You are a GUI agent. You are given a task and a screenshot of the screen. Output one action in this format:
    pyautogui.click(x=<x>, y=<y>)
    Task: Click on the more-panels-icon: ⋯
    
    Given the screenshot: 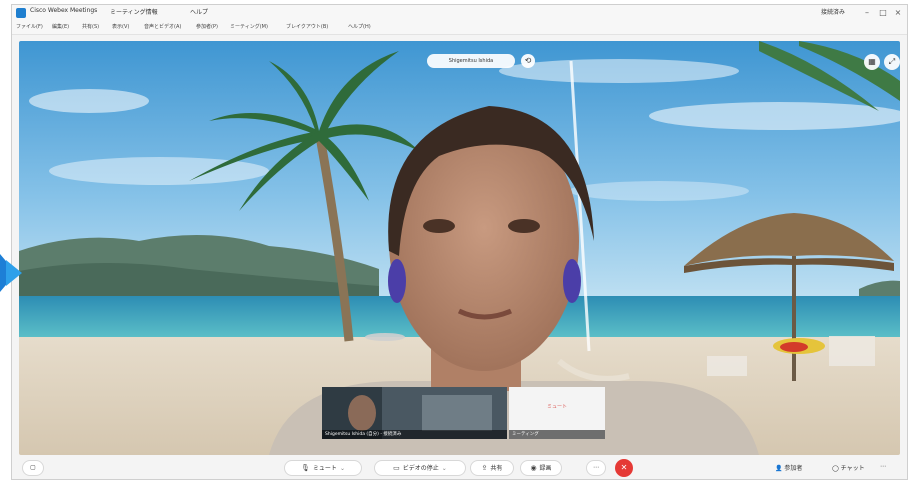 What is the action you would take?
    pyautogui.click(x=883, y=466)
    